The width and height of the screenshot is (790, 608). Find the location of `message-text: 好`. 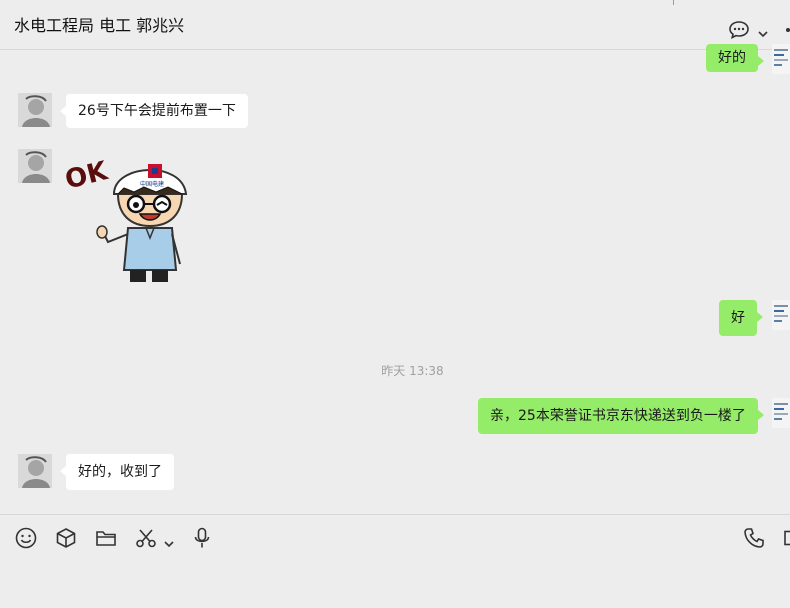

message-text: 好 is located at coordinates (738, 318).